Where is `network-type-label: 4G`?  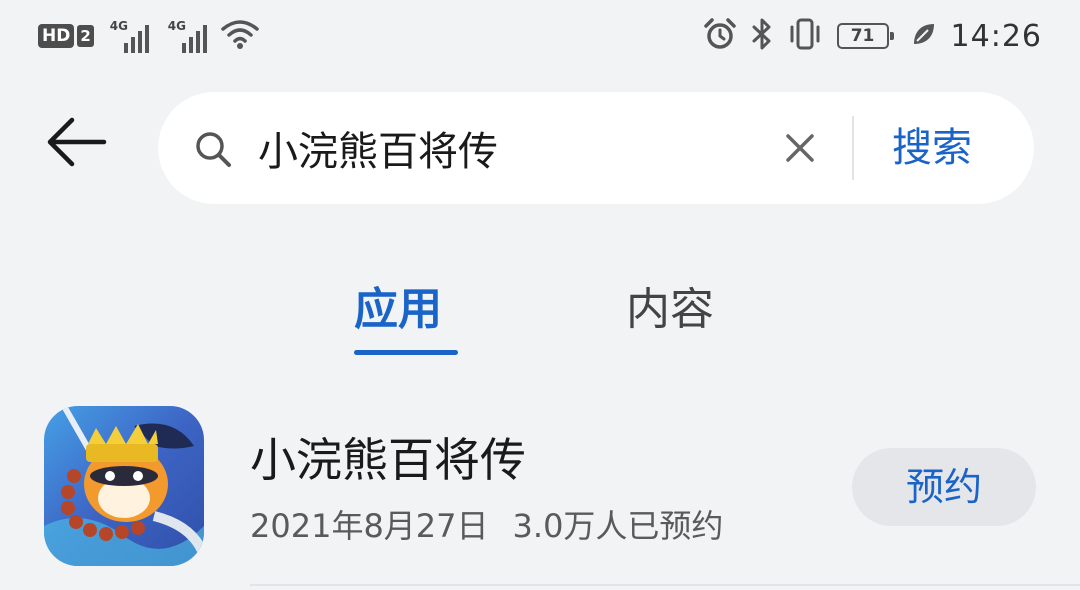
network-type-label: 4G is located at coordinates (118, 26).